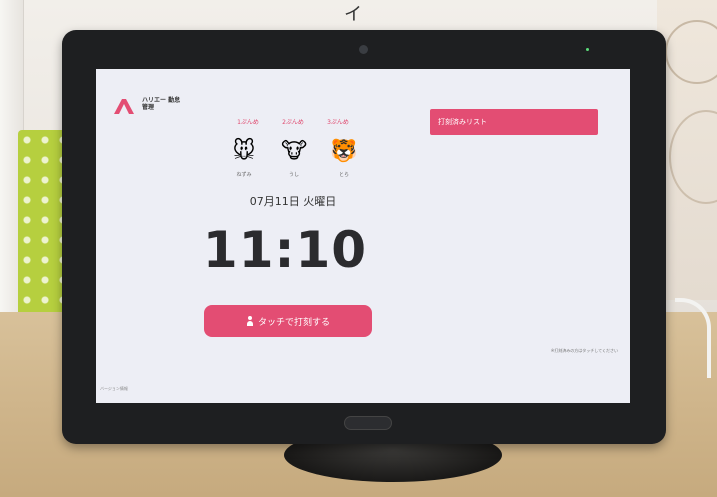  I want to click on cow-icon: 🐮, so click(294, 152).